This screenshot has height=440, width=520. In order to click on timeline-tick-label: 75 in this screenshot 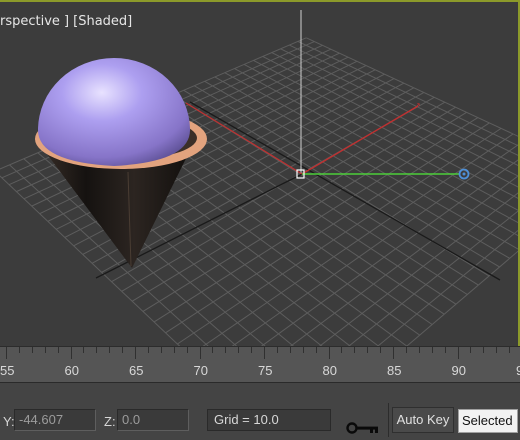, I will do `click(265, 370)`.